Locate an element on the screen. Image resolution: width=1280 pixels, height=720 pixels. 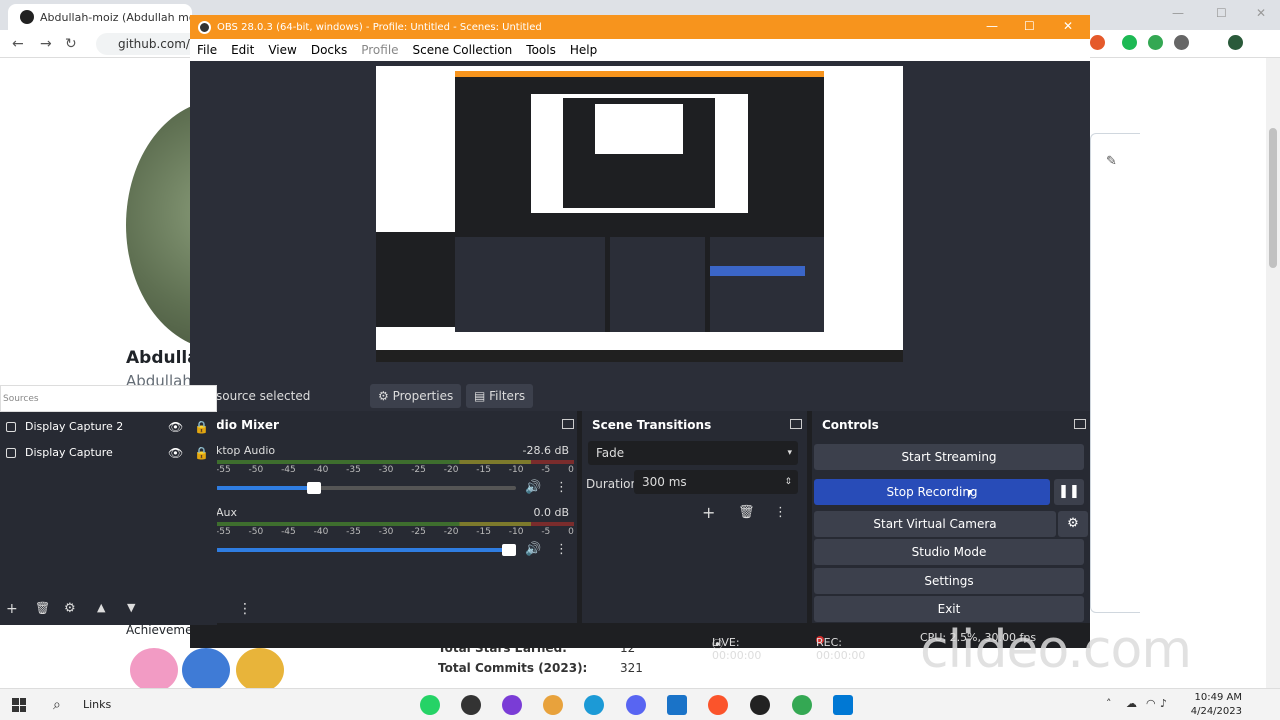
whatsapp-icon is located at coordinates (430, 705).